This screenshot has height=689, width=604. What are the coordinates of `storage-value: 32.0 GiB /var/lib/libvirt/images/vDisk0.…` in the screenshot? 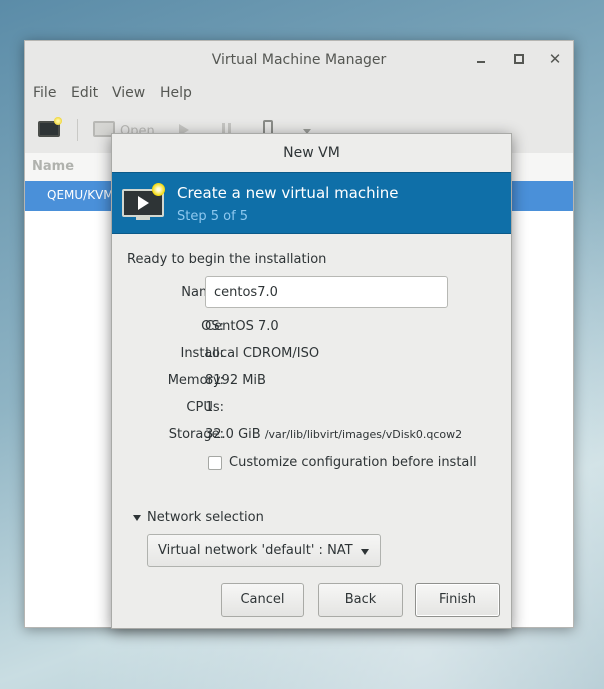 It's located at (333, 434).